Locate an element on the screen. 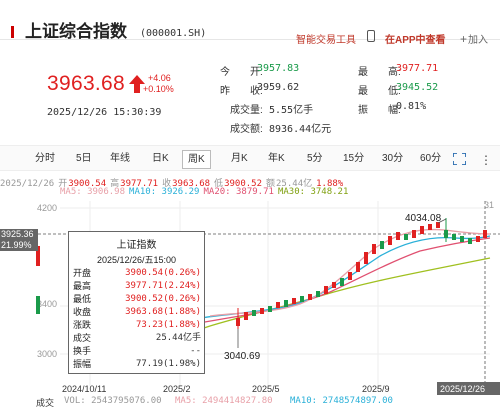 The width and height of the screenshot is (500, 408). stat-label-amplitude: 振 幅: is located at coordinates (379, 110).